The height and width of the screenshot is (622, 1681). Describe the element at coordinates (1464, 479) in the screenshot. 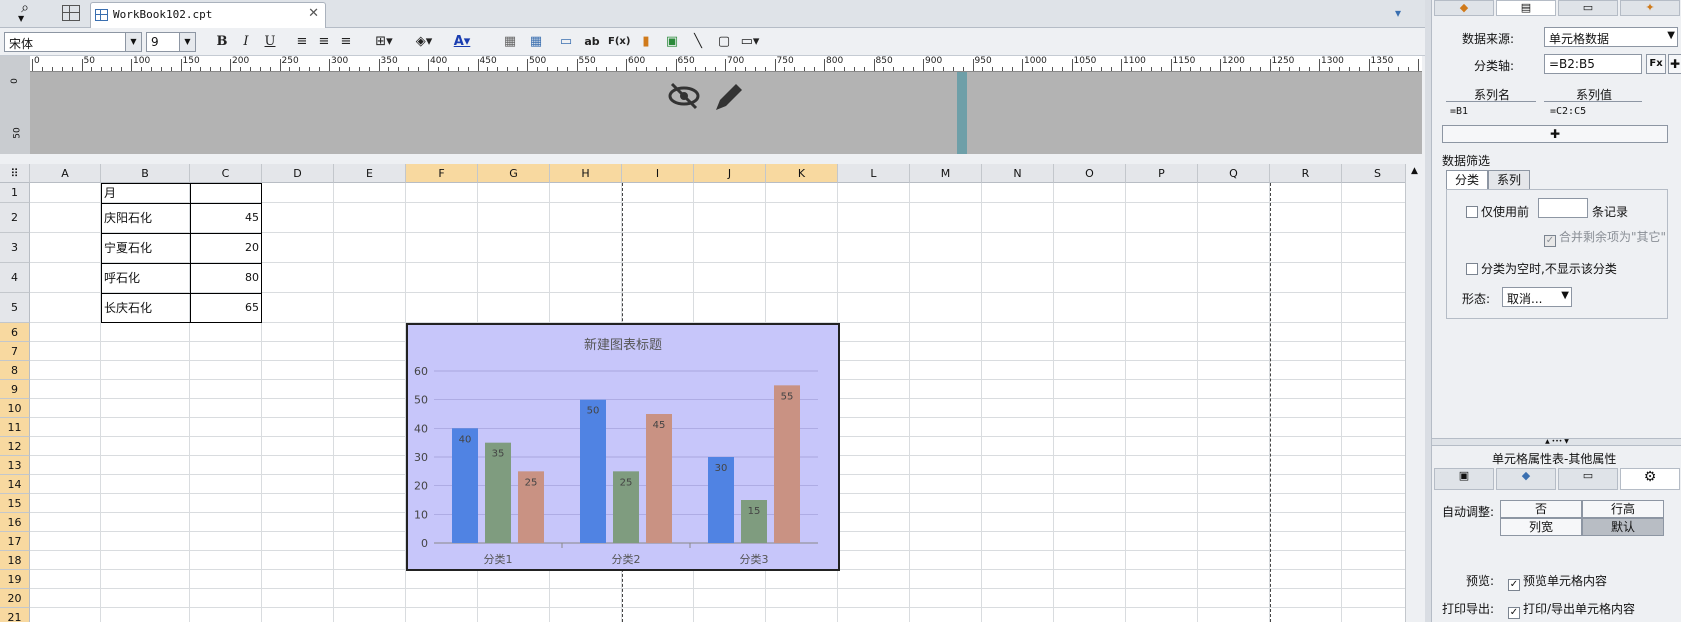

I see `tab-cell-props: ▣` at that location.